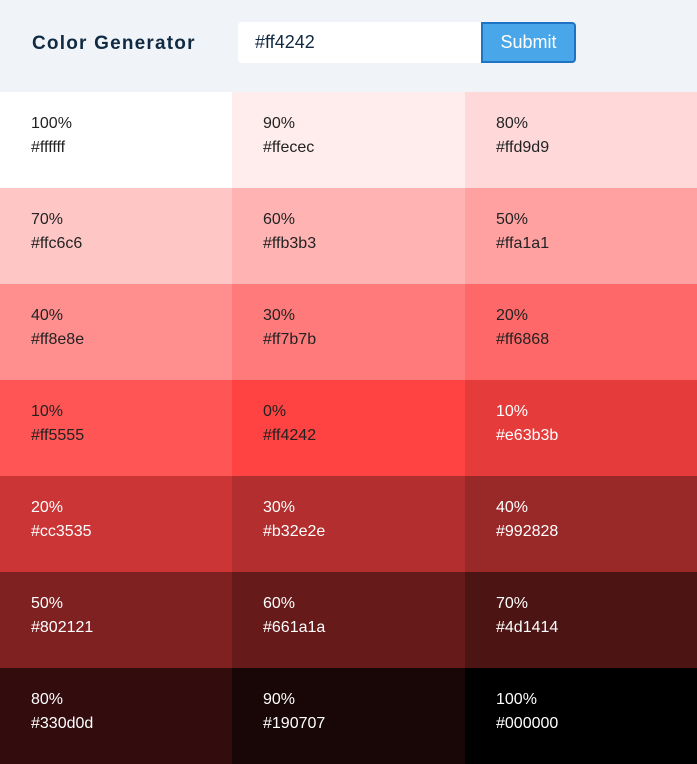 This screenshot has height=764, width=697. Describe the element at coordinates (581, 332) in the screenshot. I see `color-tile: 20% #ff6868` at that location.